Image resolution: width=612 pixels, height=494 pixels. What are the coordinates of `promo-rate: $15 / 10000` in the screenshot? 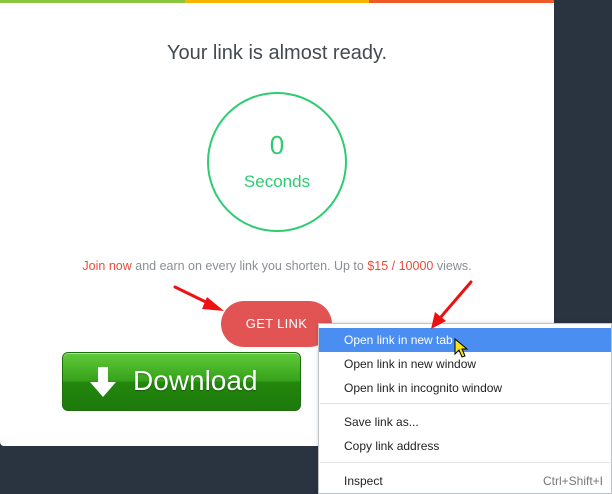 It's located at (400, 266).